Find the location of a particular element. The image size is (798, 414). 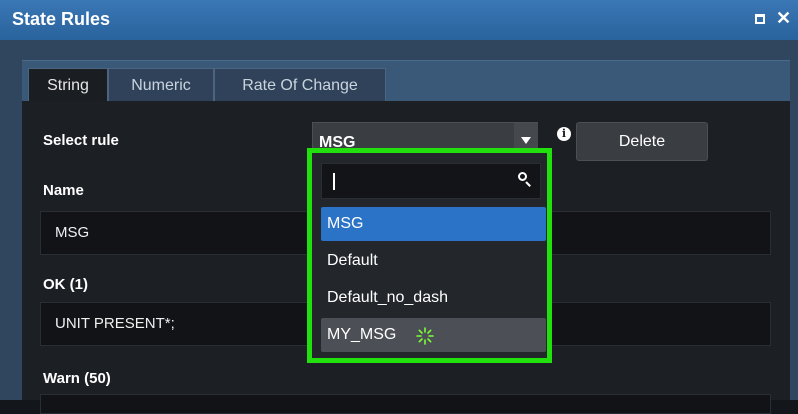

dropdown-option-default: Default is located at coordinates (433, 261).